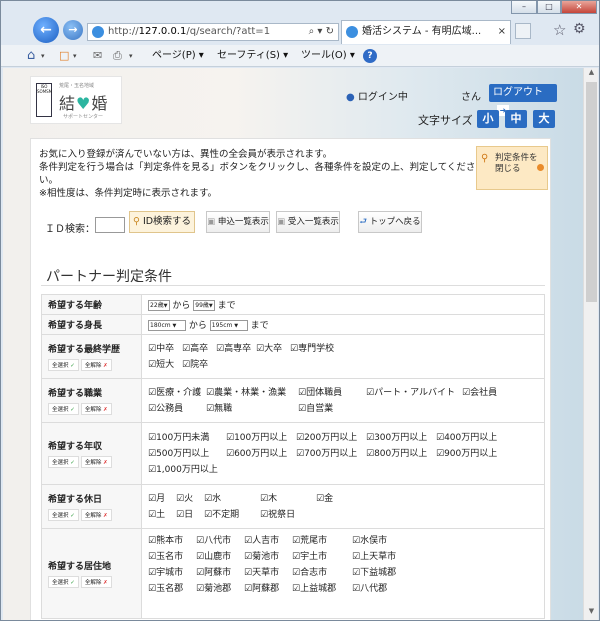  Describe the element at coordinates (268, 557) in the screenshot. I see `checkbox-option: ☑菊池市` at that location.